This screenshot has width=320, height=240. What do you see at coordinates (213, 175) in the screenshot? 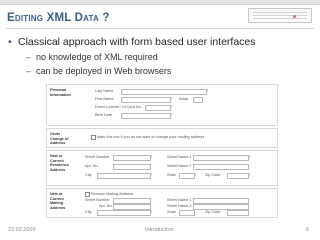
I see `zip-label: Zip Code` at bounding box center [213, 175].